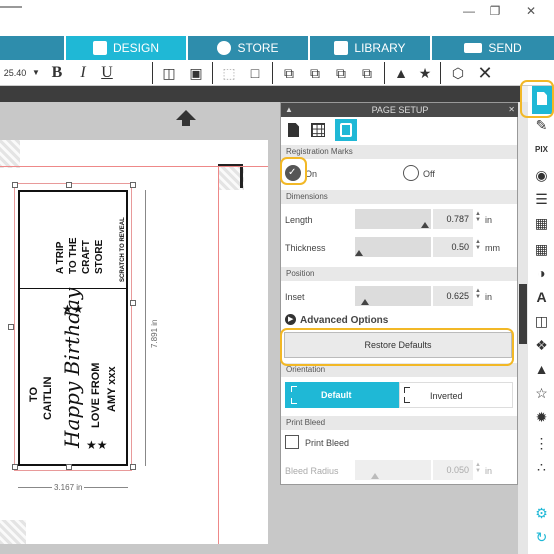  What do you see at coordinates (425, 73) in the screenshot?
I see `star-icon: ★` at bounding box center [425, 73].